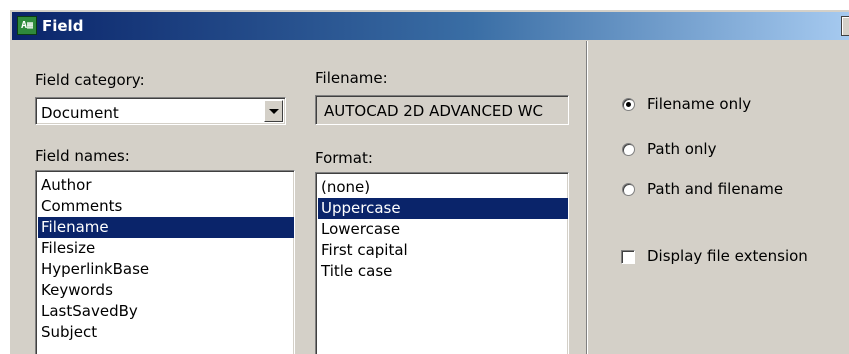 This screenshot has width=849, height=354. Describe the element at coordinates (681, 149) in the screenshot. I see `radio-path-only-label: Path only` at that location.